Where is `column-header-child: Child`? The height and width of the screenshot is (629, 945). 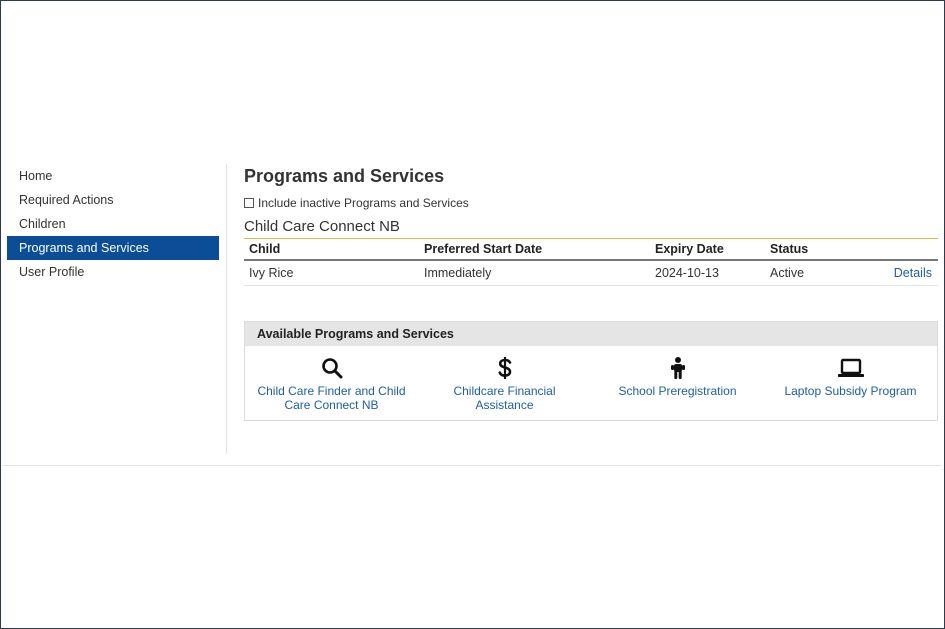
column-header-child: Child is located at coordinates (331, 250).